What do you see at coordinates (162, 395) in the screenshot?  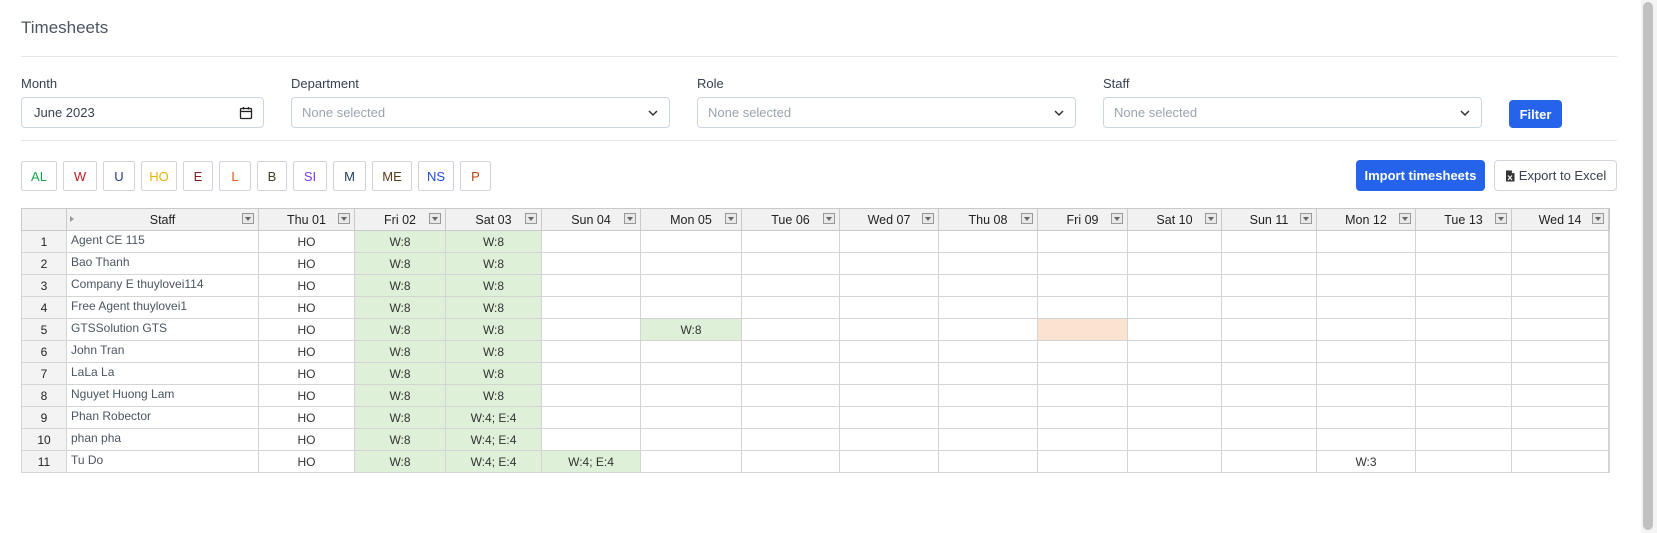 I see `staff-name: Nguyet Huong Lam` at bounding box center [162, 395].